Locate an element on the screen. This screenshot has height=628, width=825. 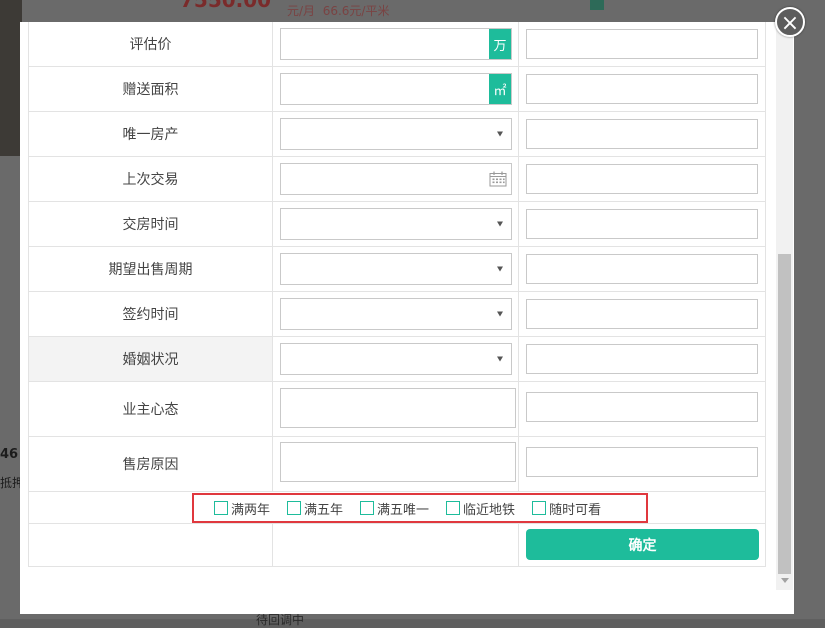
confirm-button: 确定 is located at coordinates (642, 544).